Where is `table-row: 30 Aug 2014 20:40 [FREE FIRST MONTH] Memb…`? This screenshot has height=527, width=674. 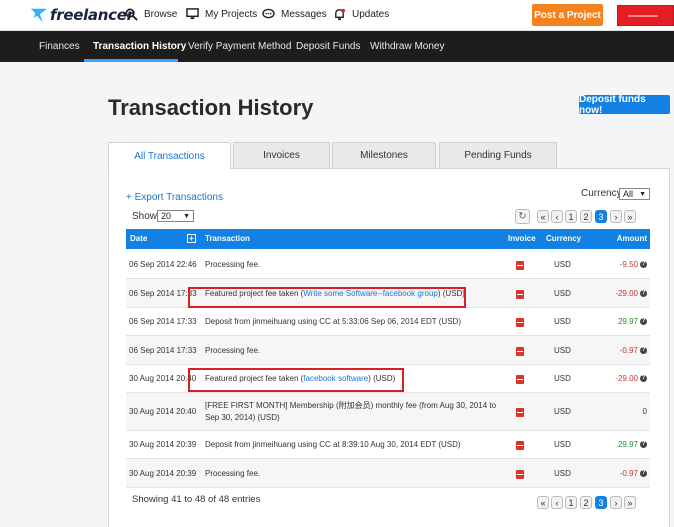 table-row: 30 Aug 2014 20:40 [FREE FIRST MONTH] Memb… is located at coordinates (388, 412).